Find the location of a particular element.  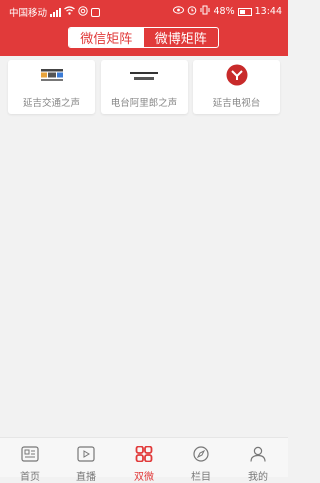

clock-time: 13:44 is located at coordinates (268, 11).